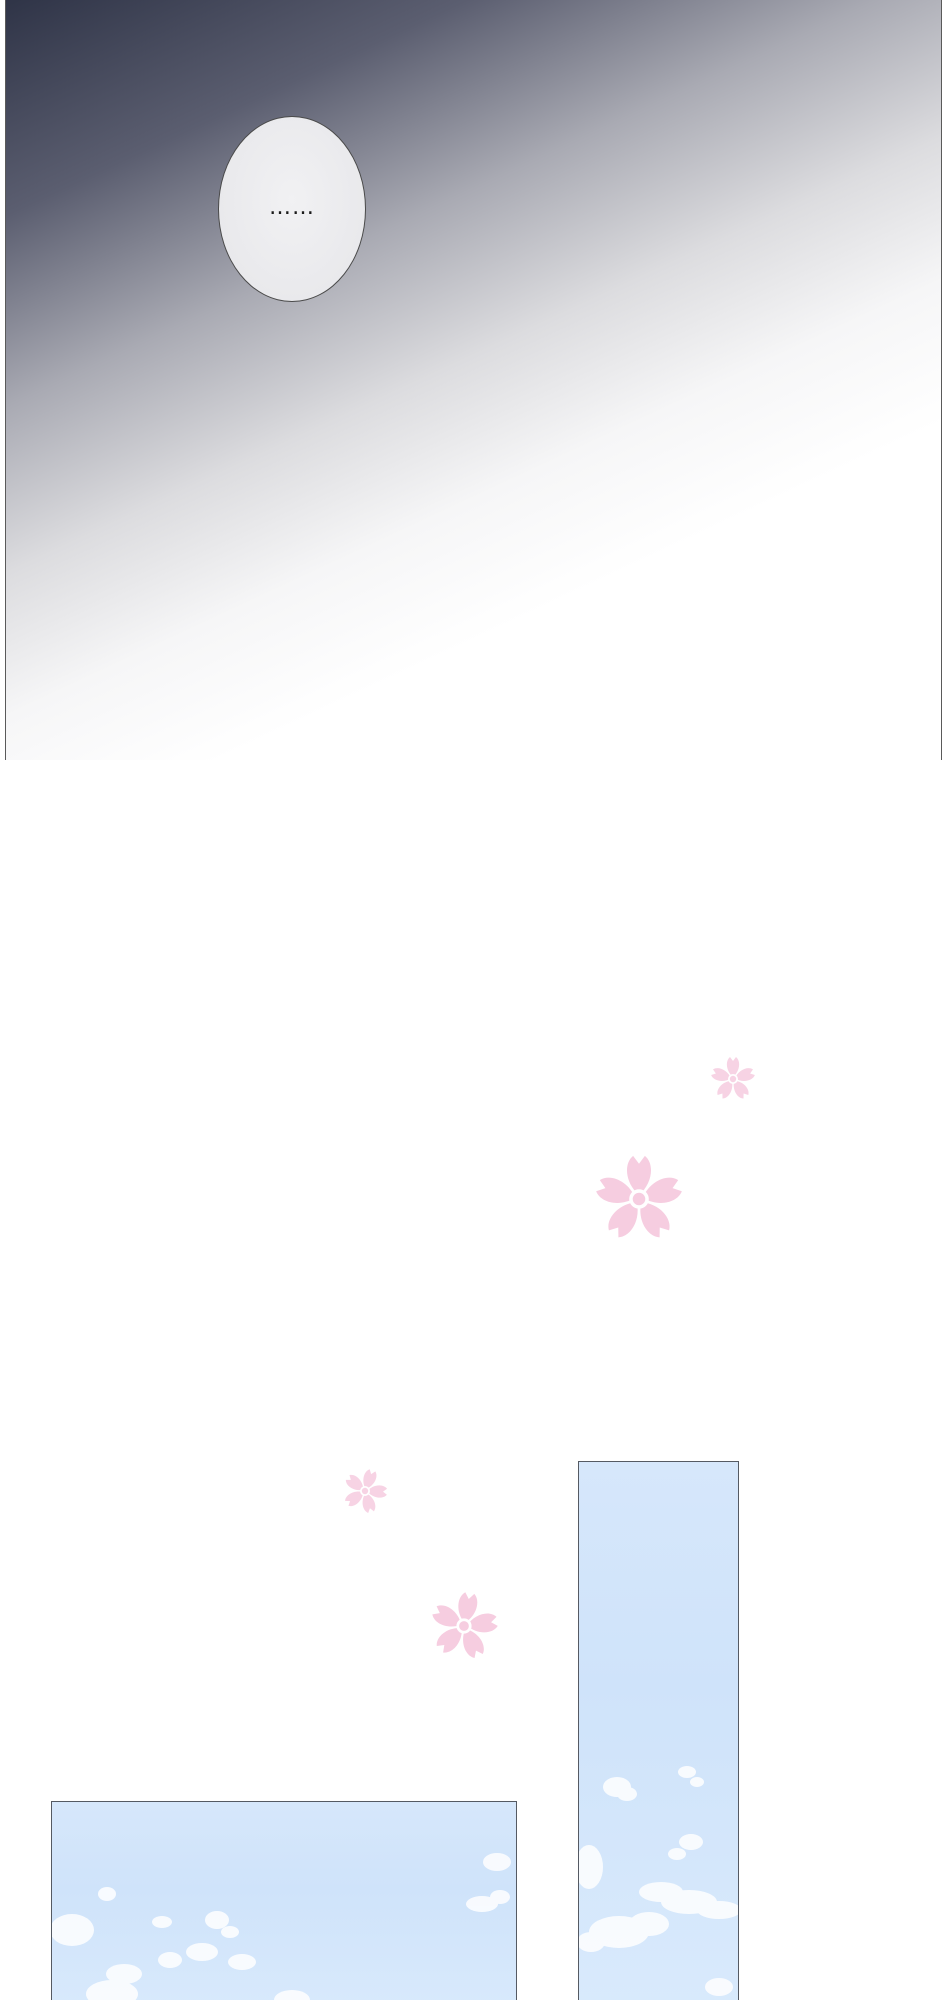  I want to click on sky-panel-wide, so click(284, 1900).